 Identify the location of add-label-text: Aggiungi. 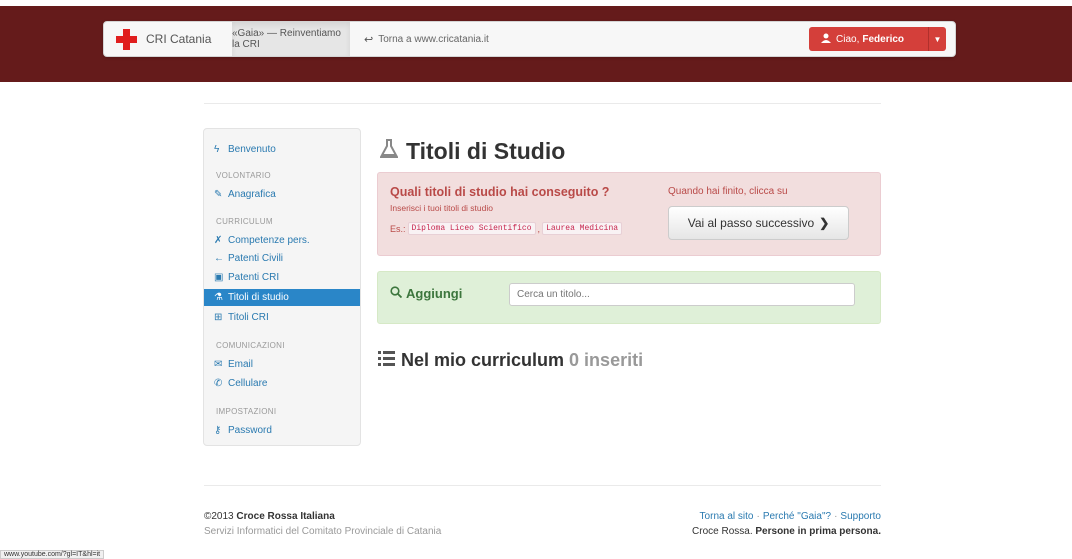
(434, 293).